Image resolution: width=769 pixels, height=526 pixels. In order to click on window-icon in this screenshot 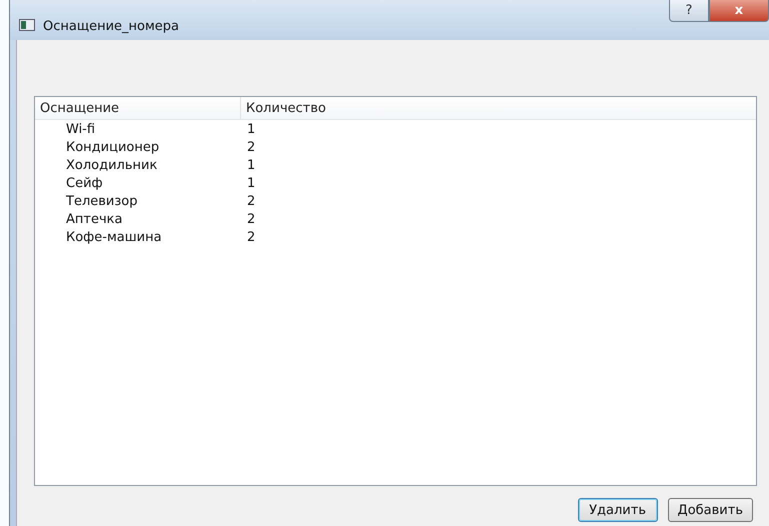, I will do `click(27, 25)`.